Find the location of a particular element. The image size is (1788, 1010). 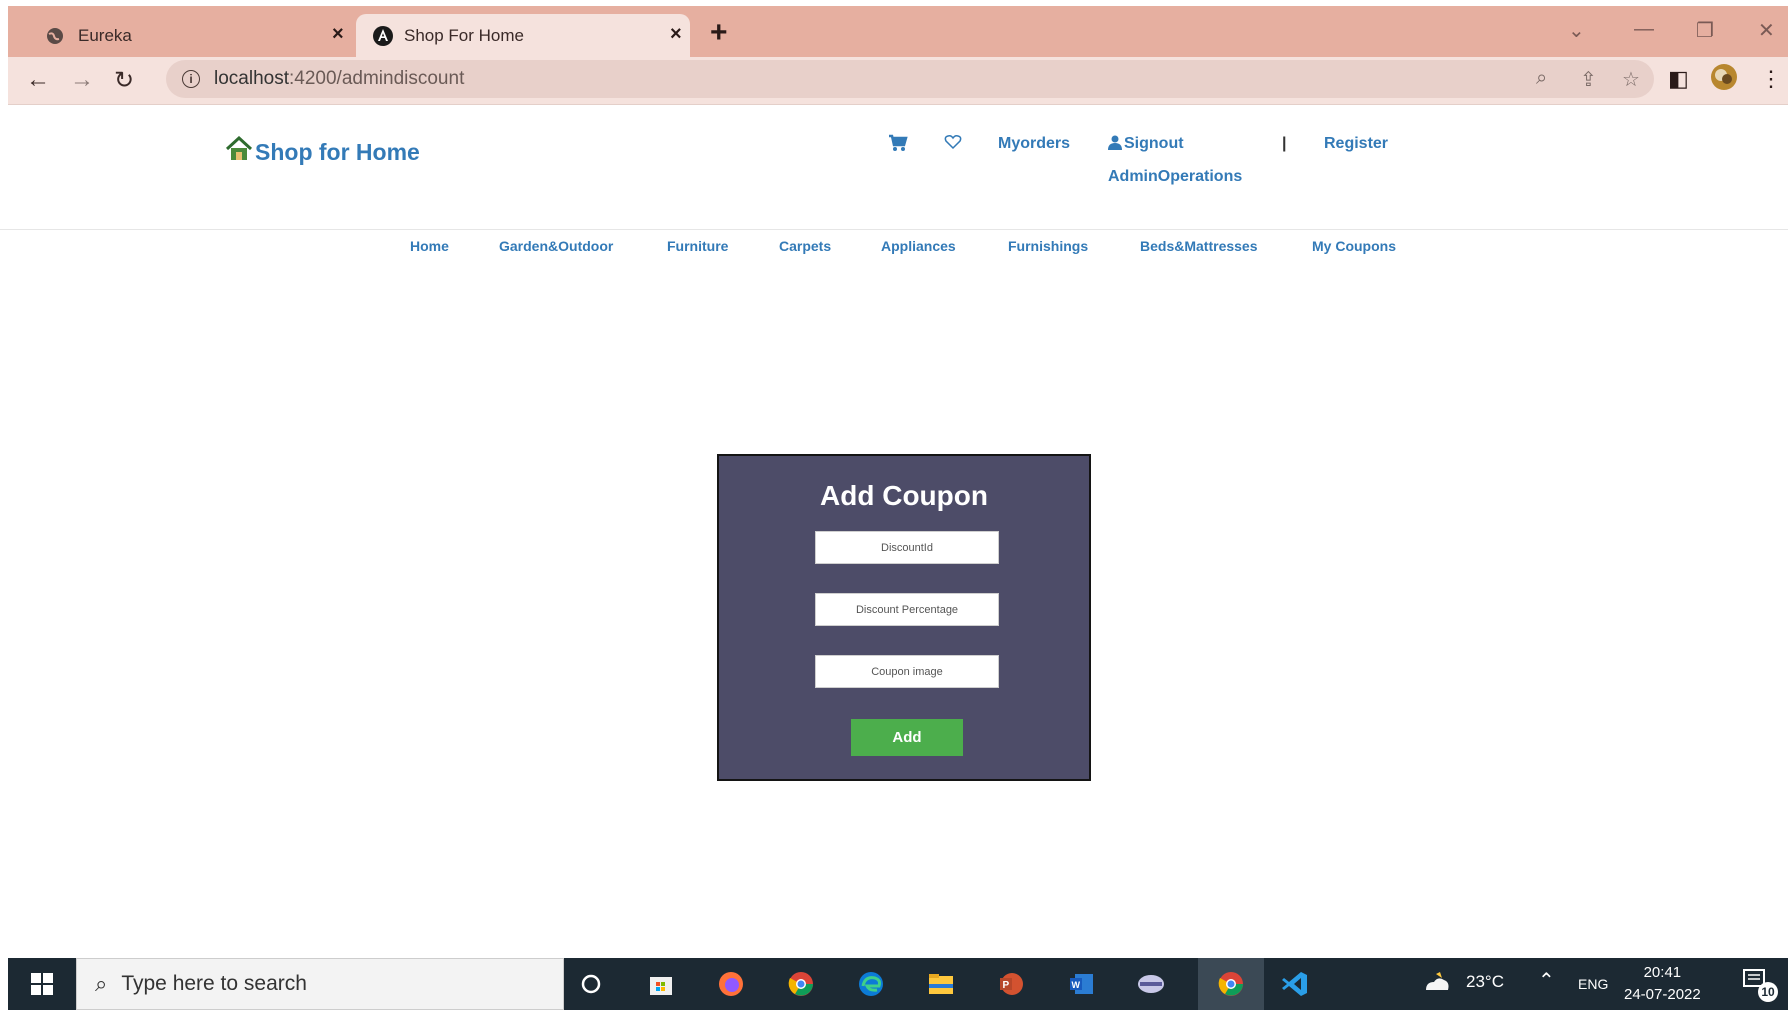

brand-link: Shop for Home is located at coordinates (322, 151).